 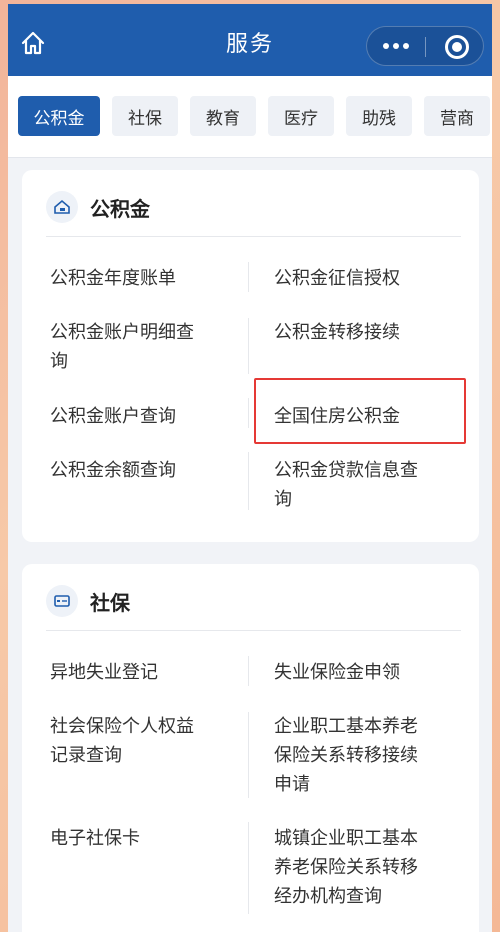 What do you see at coordinates (457, 116) in the screenshot?
I see `tab-yingshang: 营商` at bounding box center [457, 116].